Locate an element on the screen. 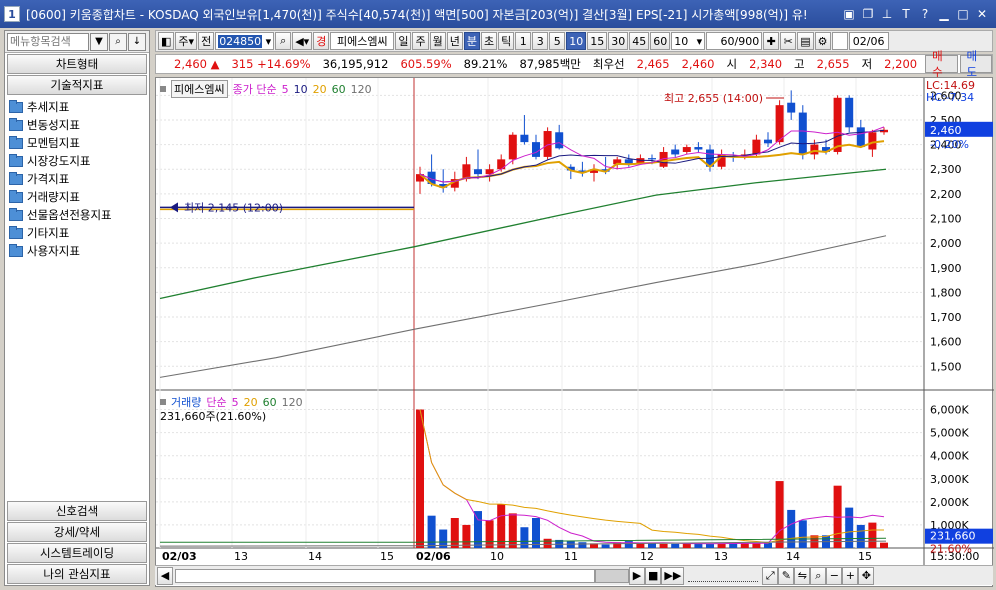 The image size is (996, 590). bottom-nav: 신호검색 강세/약세 시스템트레이딩 나의 관심지표 is located at coordinates (77, 542).